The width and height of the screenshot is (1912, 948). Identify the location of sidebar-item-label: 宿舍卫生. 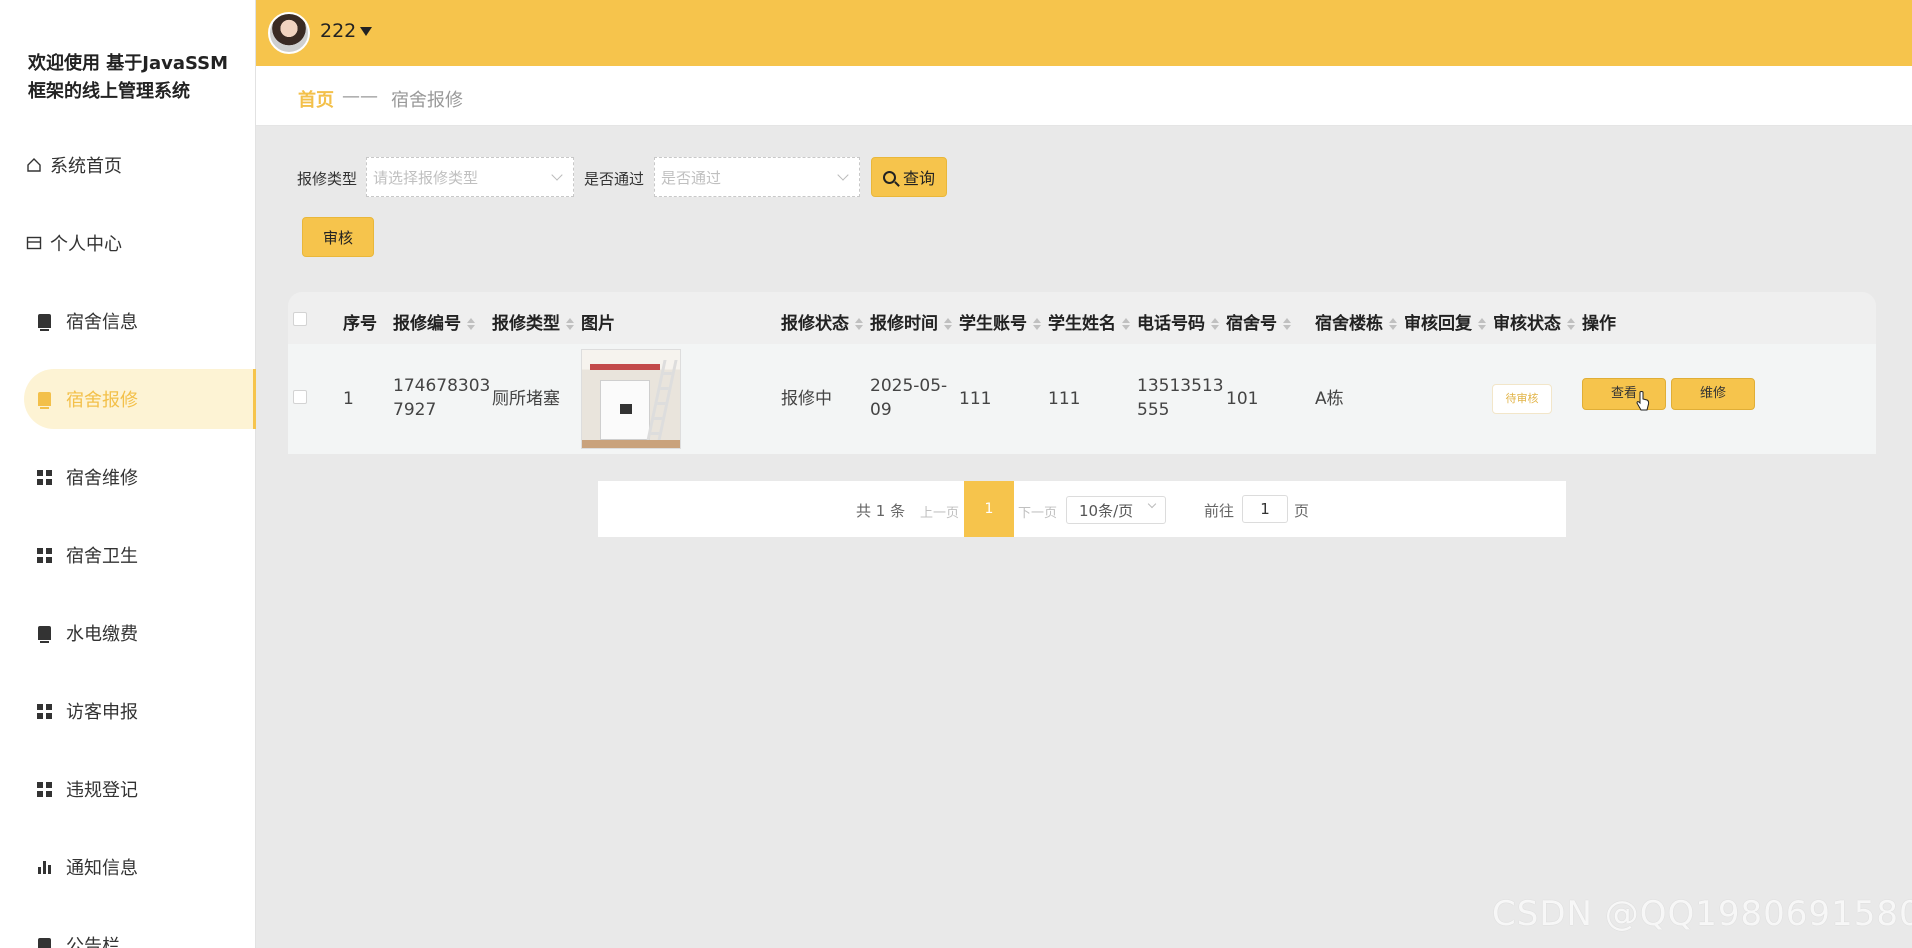
(102, 556).